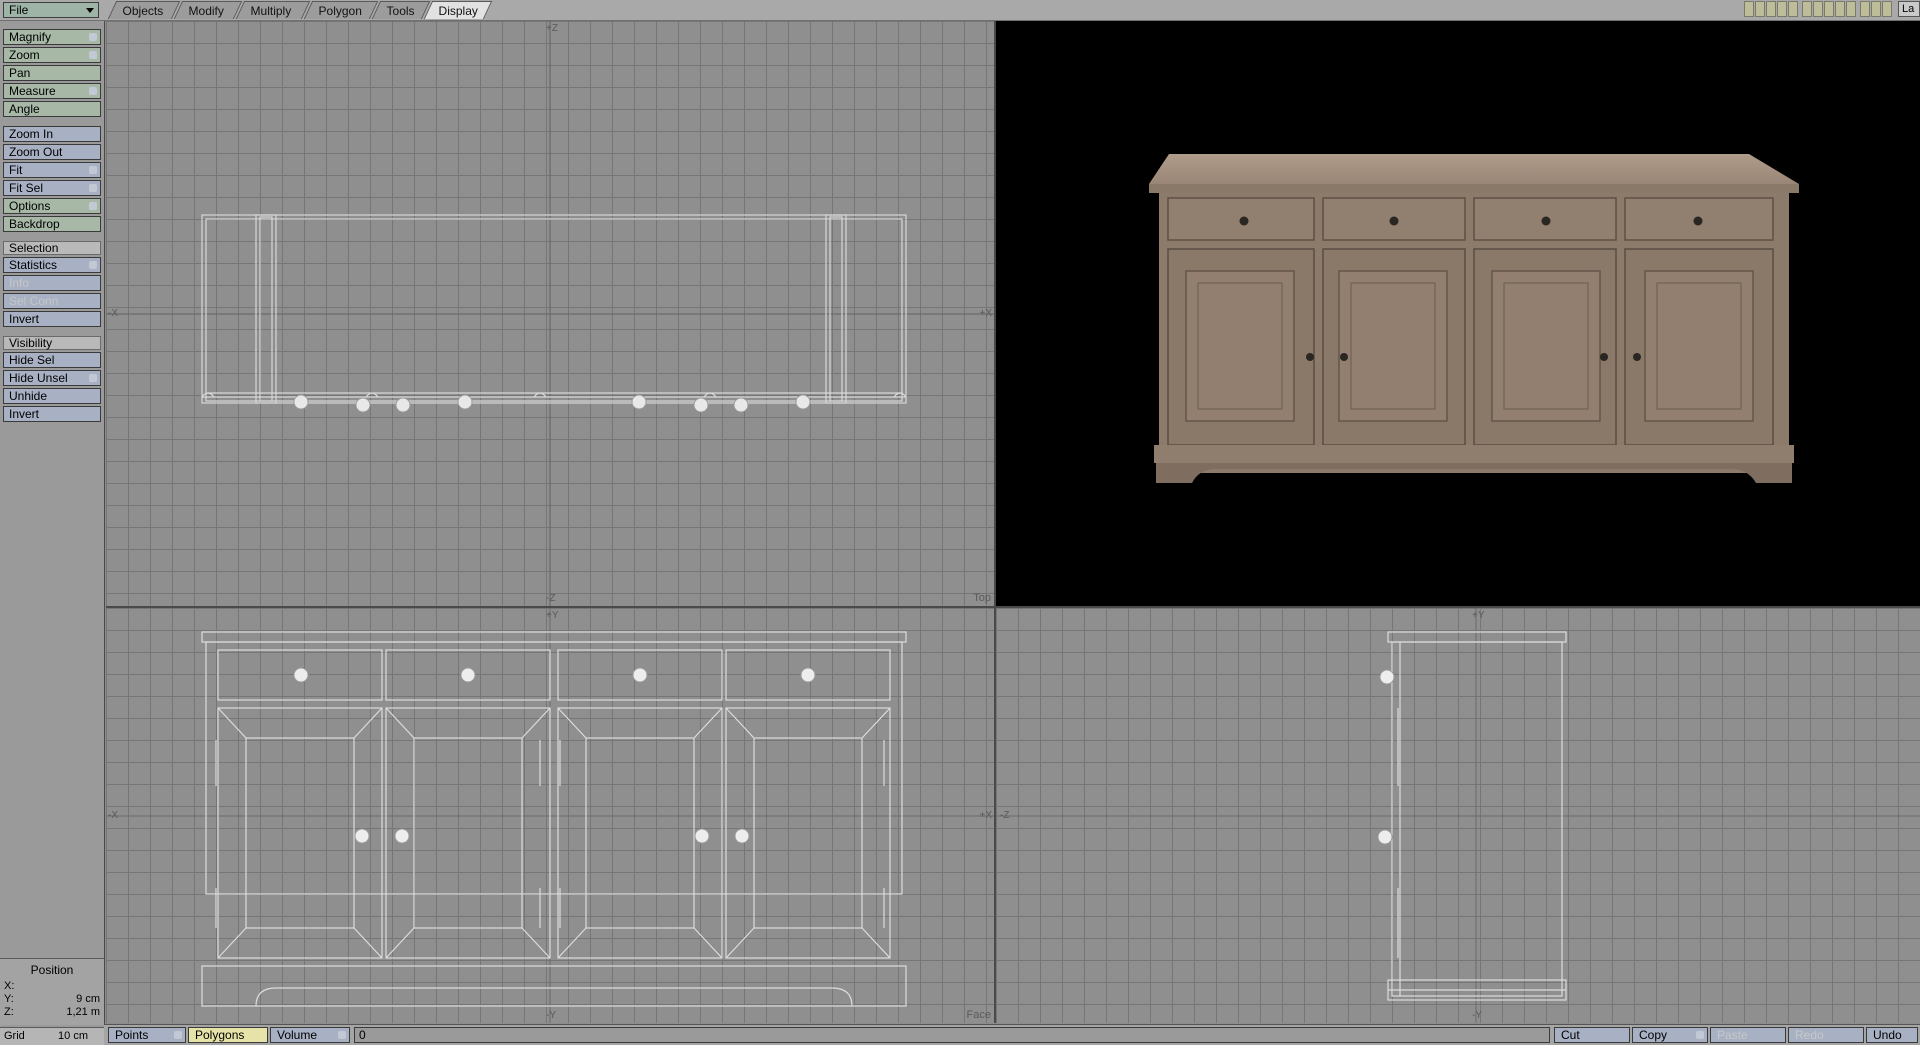  What do you see at coordinates (1892, 1035) in the screenshot?
I see `undo-button: Undo` at bounding box center [1892, 1035].